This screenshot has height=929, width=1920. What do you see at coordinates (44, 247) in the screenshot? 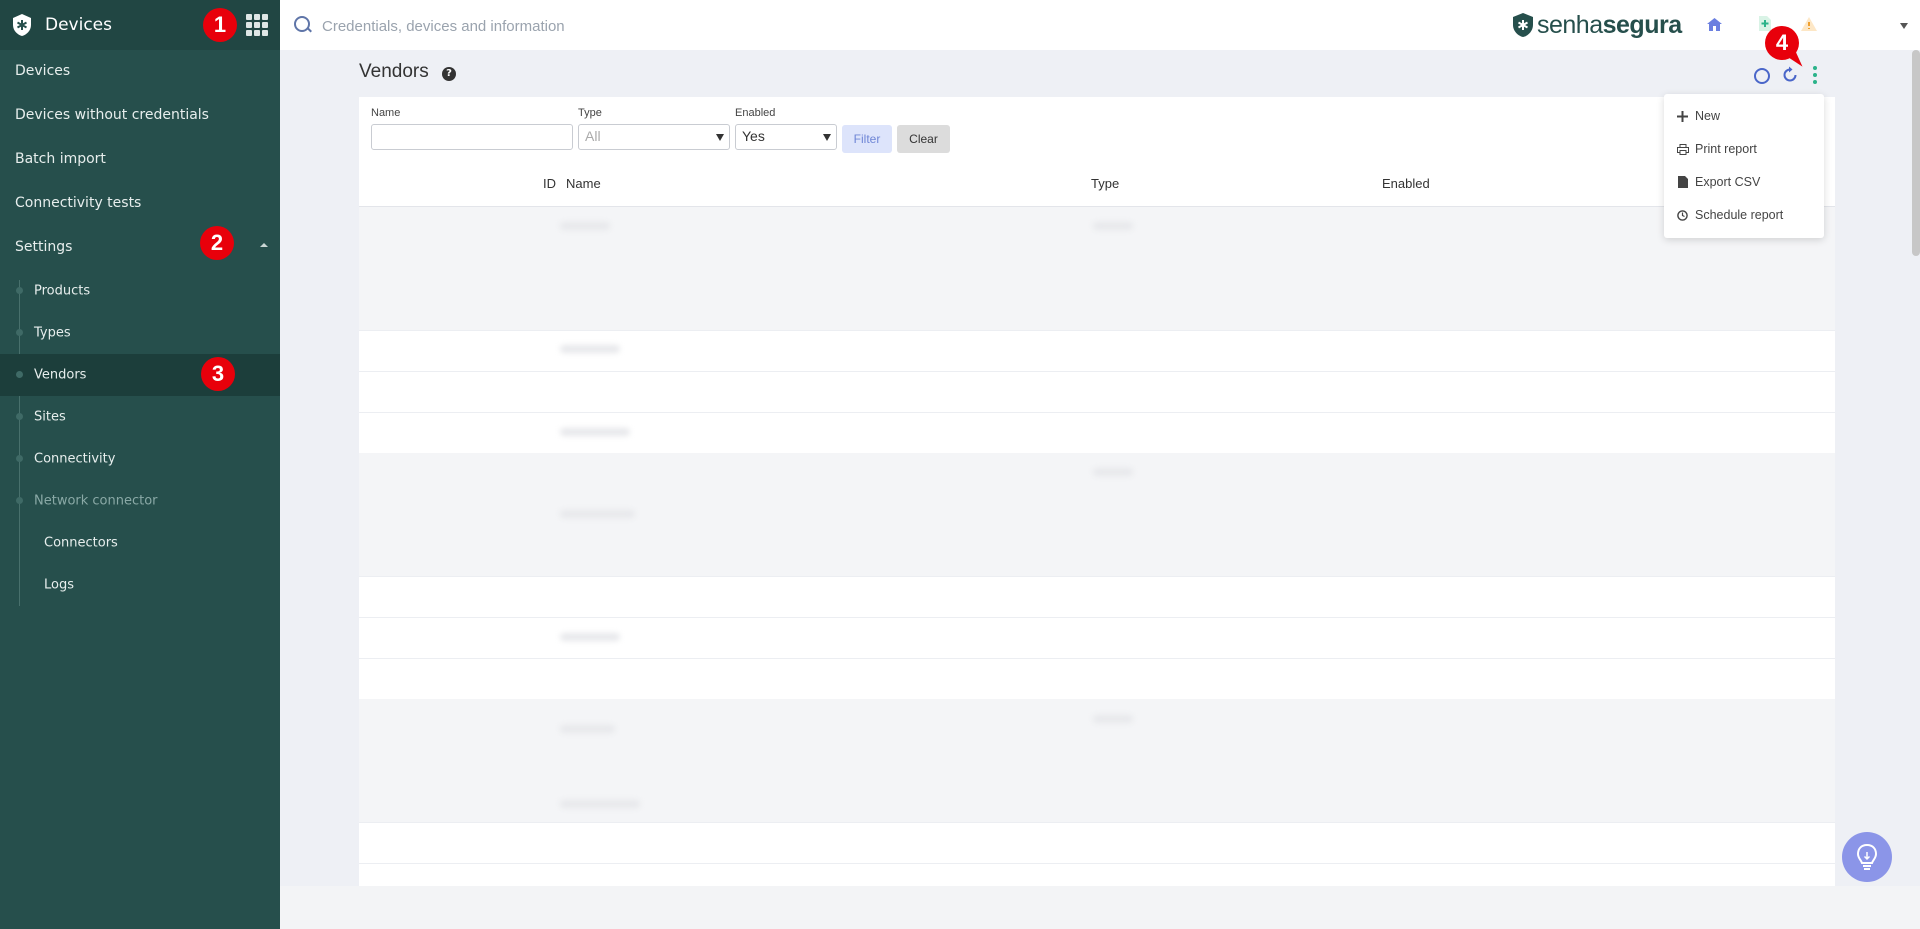
I see `sidebar-item-label: Settings` at bounding box center [44, 247].